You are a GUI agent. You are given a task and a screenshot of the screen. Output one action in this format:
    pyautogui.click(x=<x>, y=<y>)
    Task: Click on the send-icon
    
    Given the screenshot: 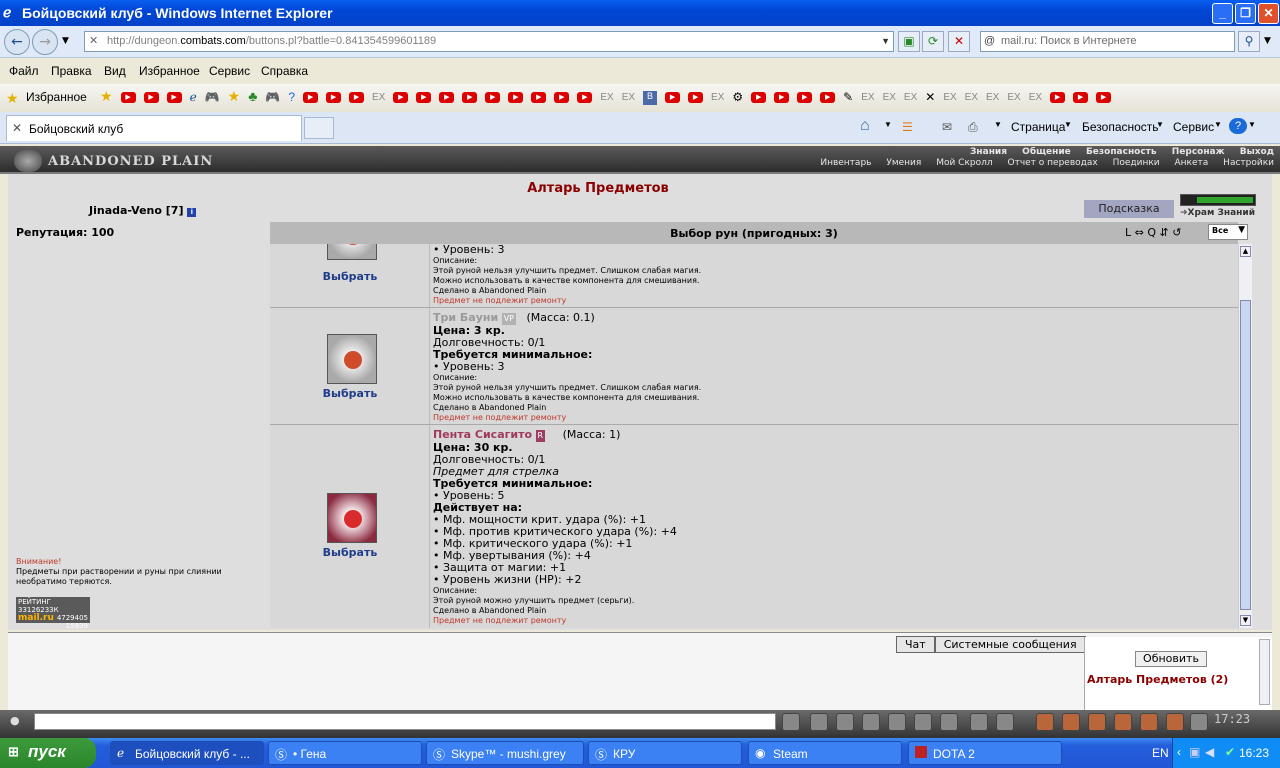 What is the action you would take?
    pyautogui.click(x=791, y=722)
    